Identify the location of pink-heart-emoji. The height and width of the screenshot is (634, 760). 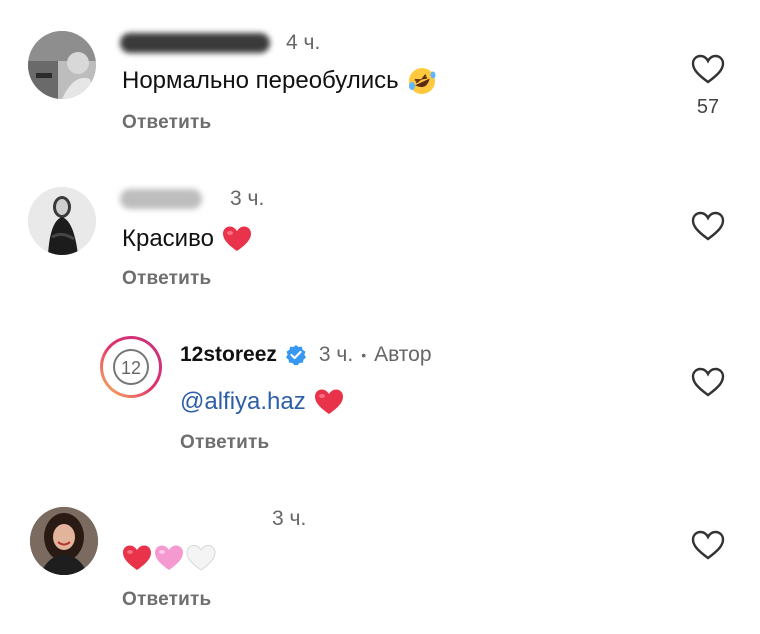
(169, 558).